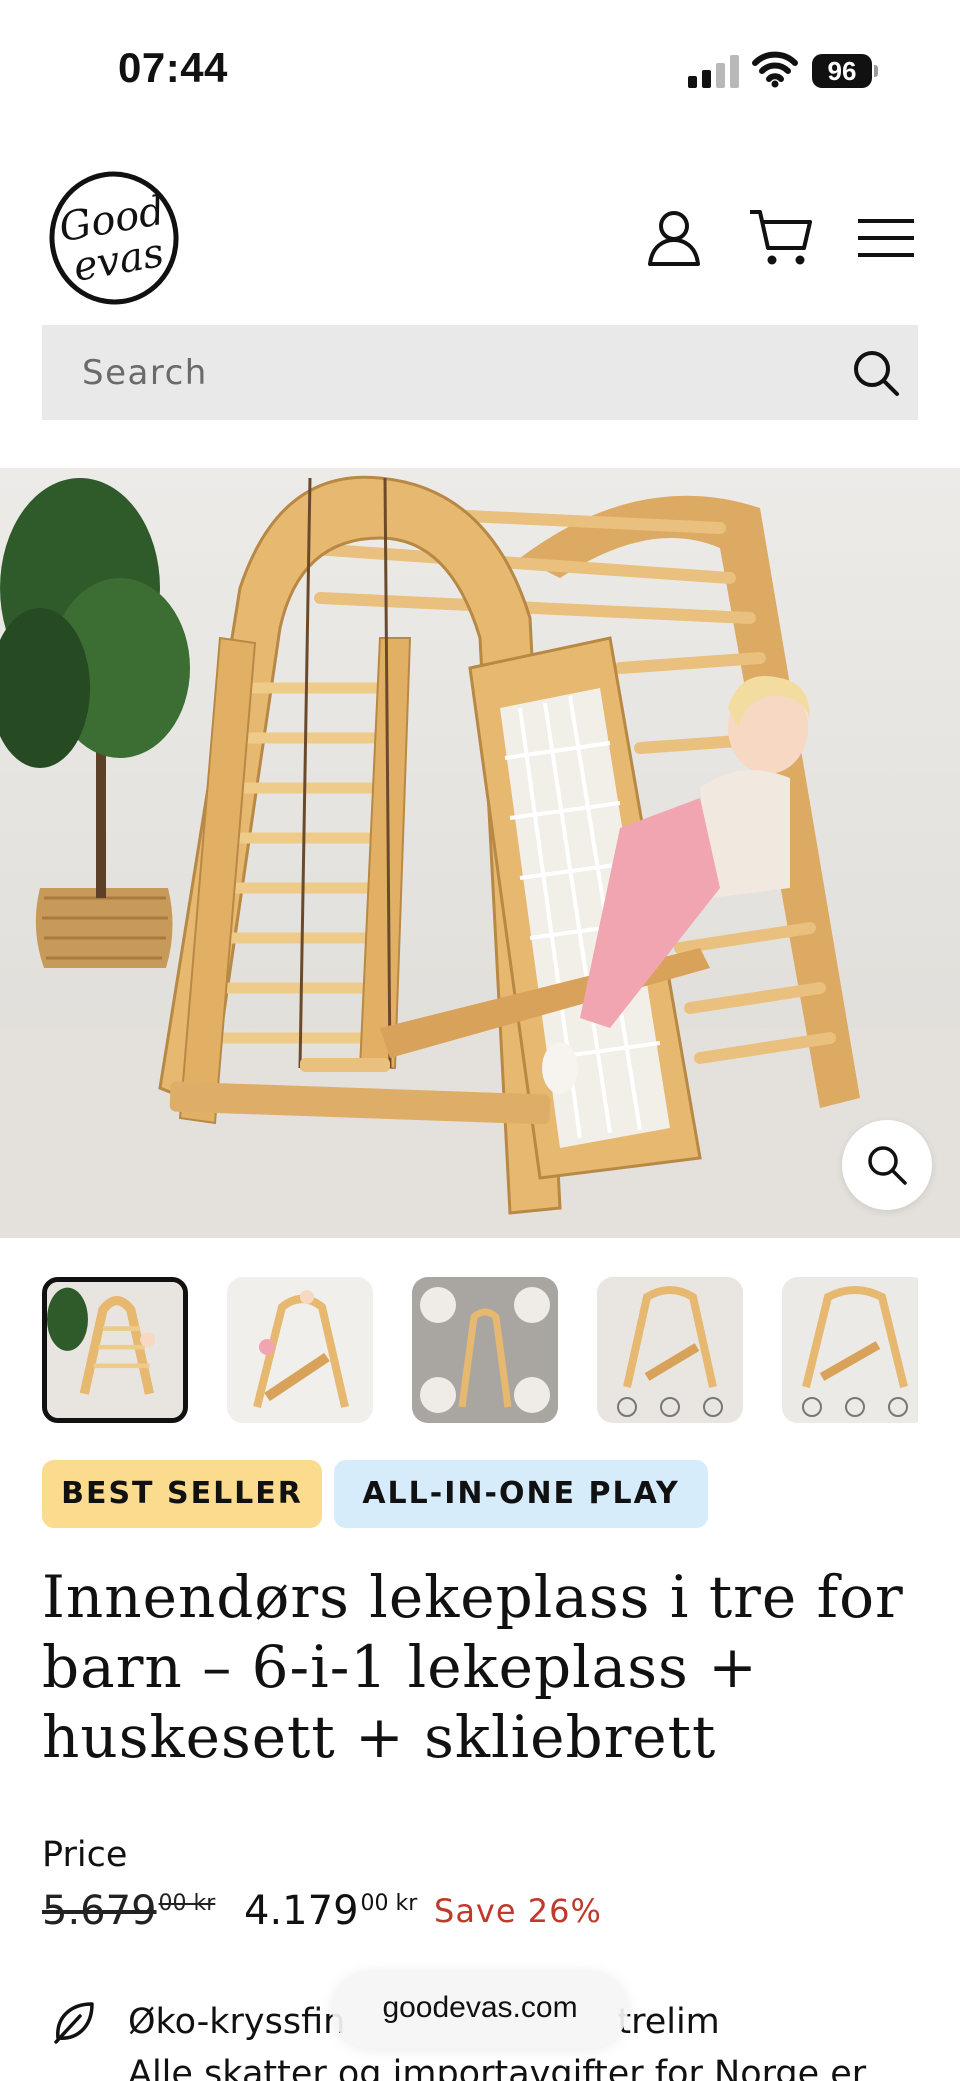  Describe the element at coordinates (668, 2022) in the screenshot. I see `feature-eco-text-end: trelim` at that location.